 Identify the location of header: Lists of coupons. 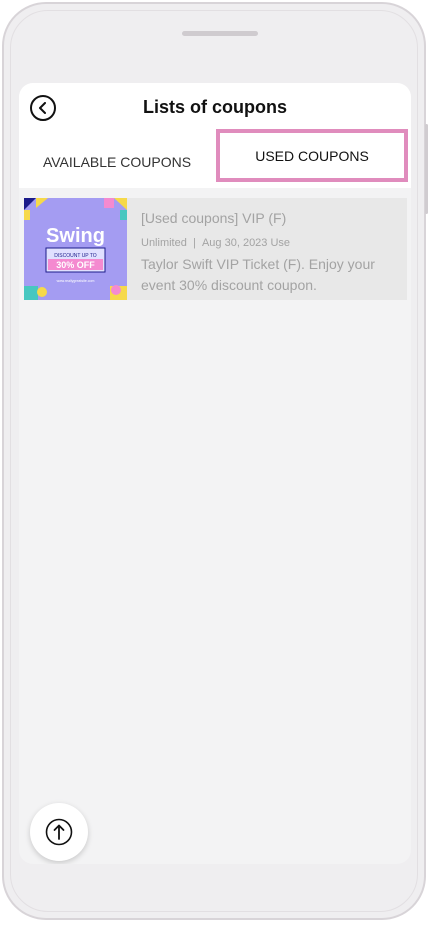
(215, 109).